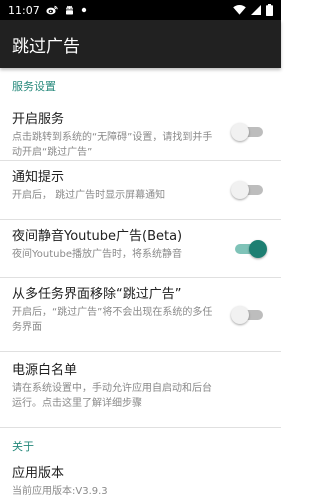 The image size is (320, 500). What do you see at coordinates (140, 10) in the screenshot?
I see `status-bar: 11:07` at bounding box center [140, 10].